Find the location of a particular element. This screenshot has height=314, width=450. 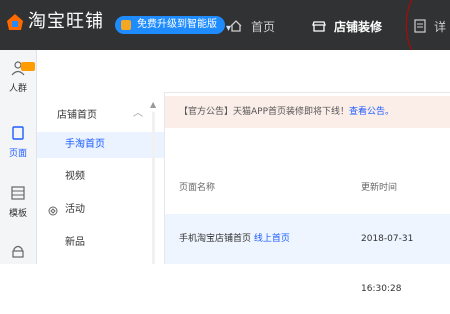

scroll-track is located at coordinates (153, 188).